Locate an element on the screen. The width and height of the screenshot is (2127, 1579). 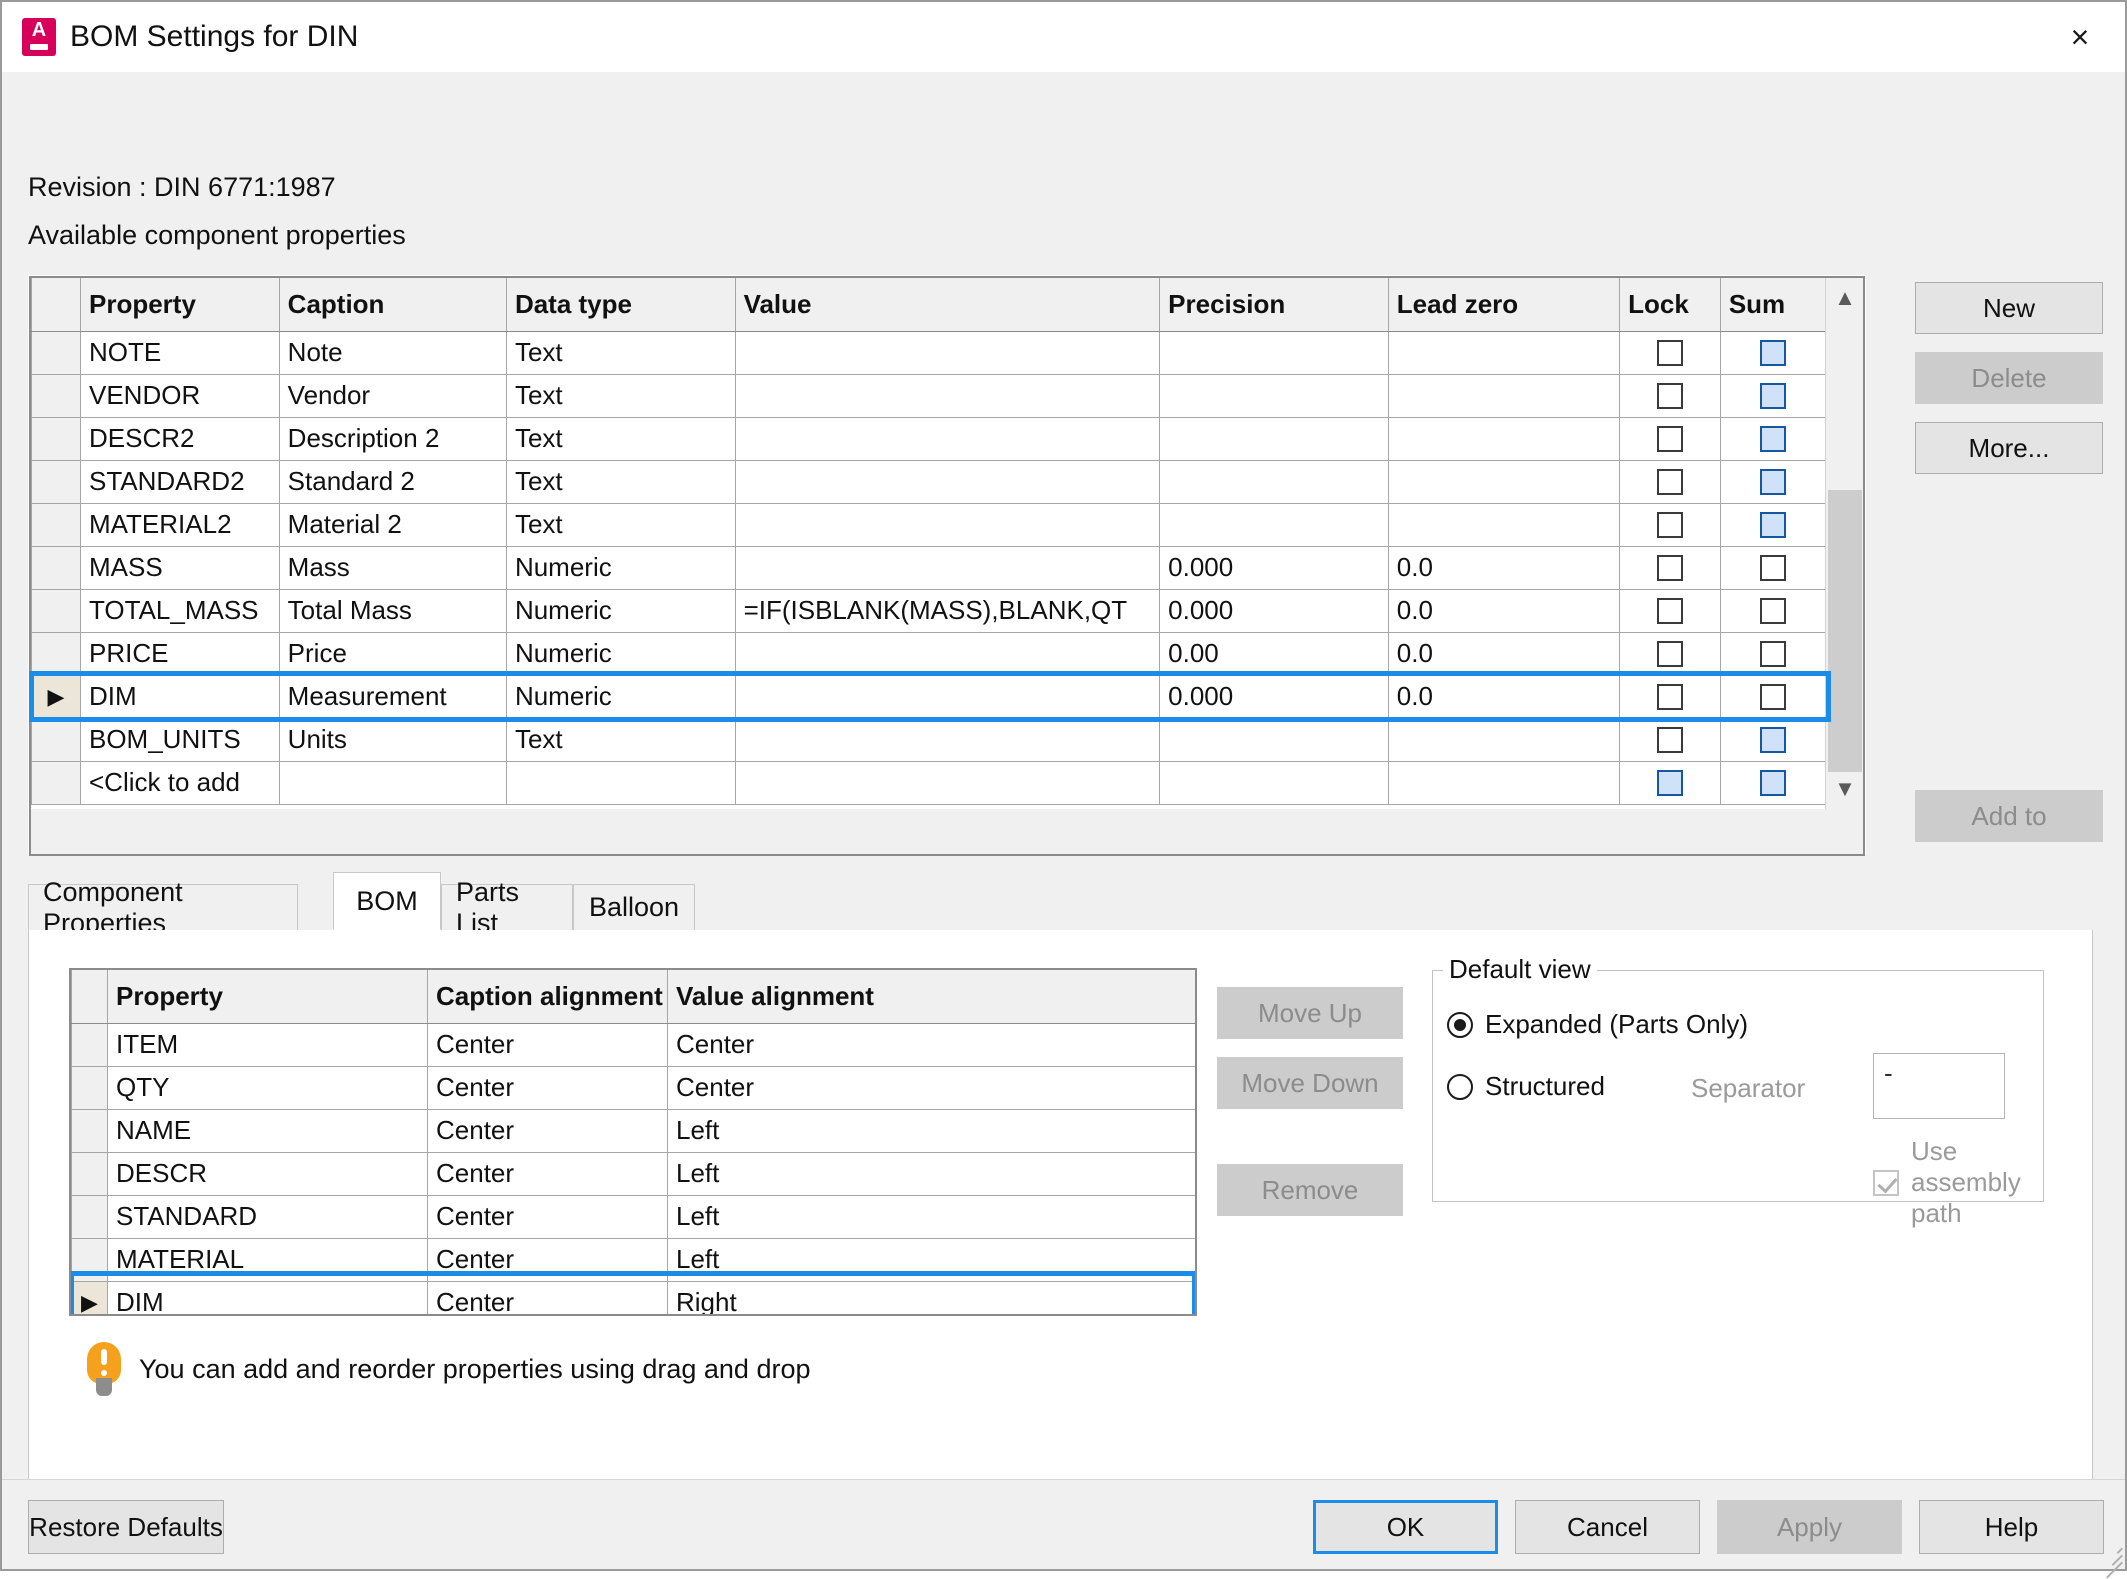
remove-button: Remove is located at coordinates (1310, 1190).